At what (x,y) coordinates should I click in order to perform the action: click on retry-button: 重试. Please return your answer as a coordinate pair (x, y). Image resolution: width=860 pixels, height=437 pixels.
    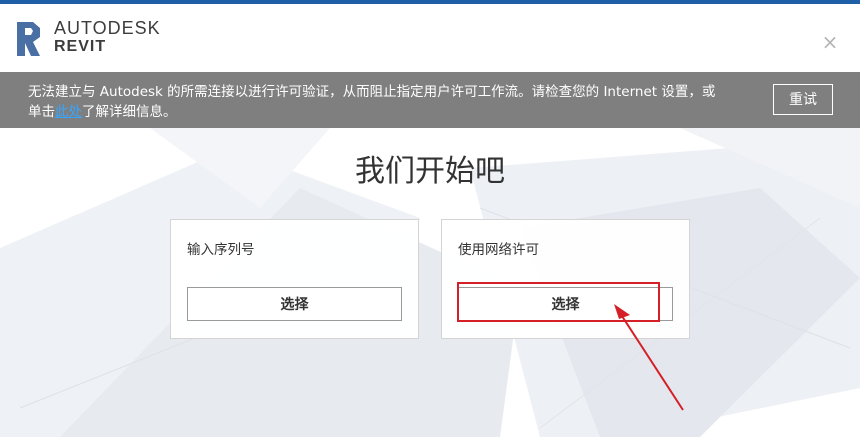
    Looking at the image, I should click on (803, 99).